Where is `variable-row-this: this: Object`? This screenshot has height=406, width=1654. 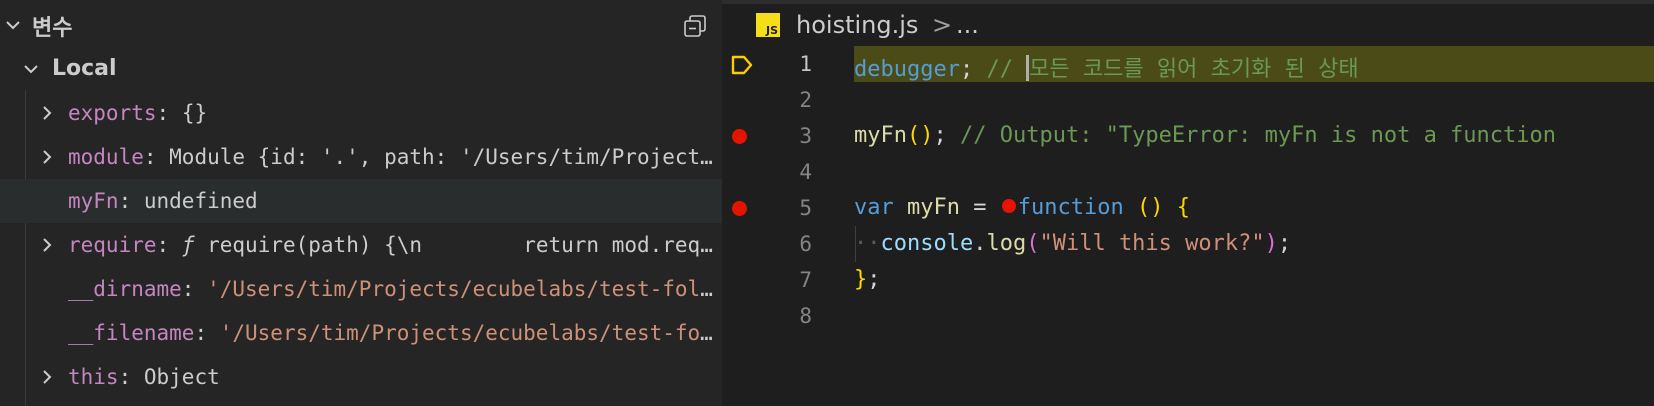
variable-row-this: this: Object is located at coordinates (361, 377).